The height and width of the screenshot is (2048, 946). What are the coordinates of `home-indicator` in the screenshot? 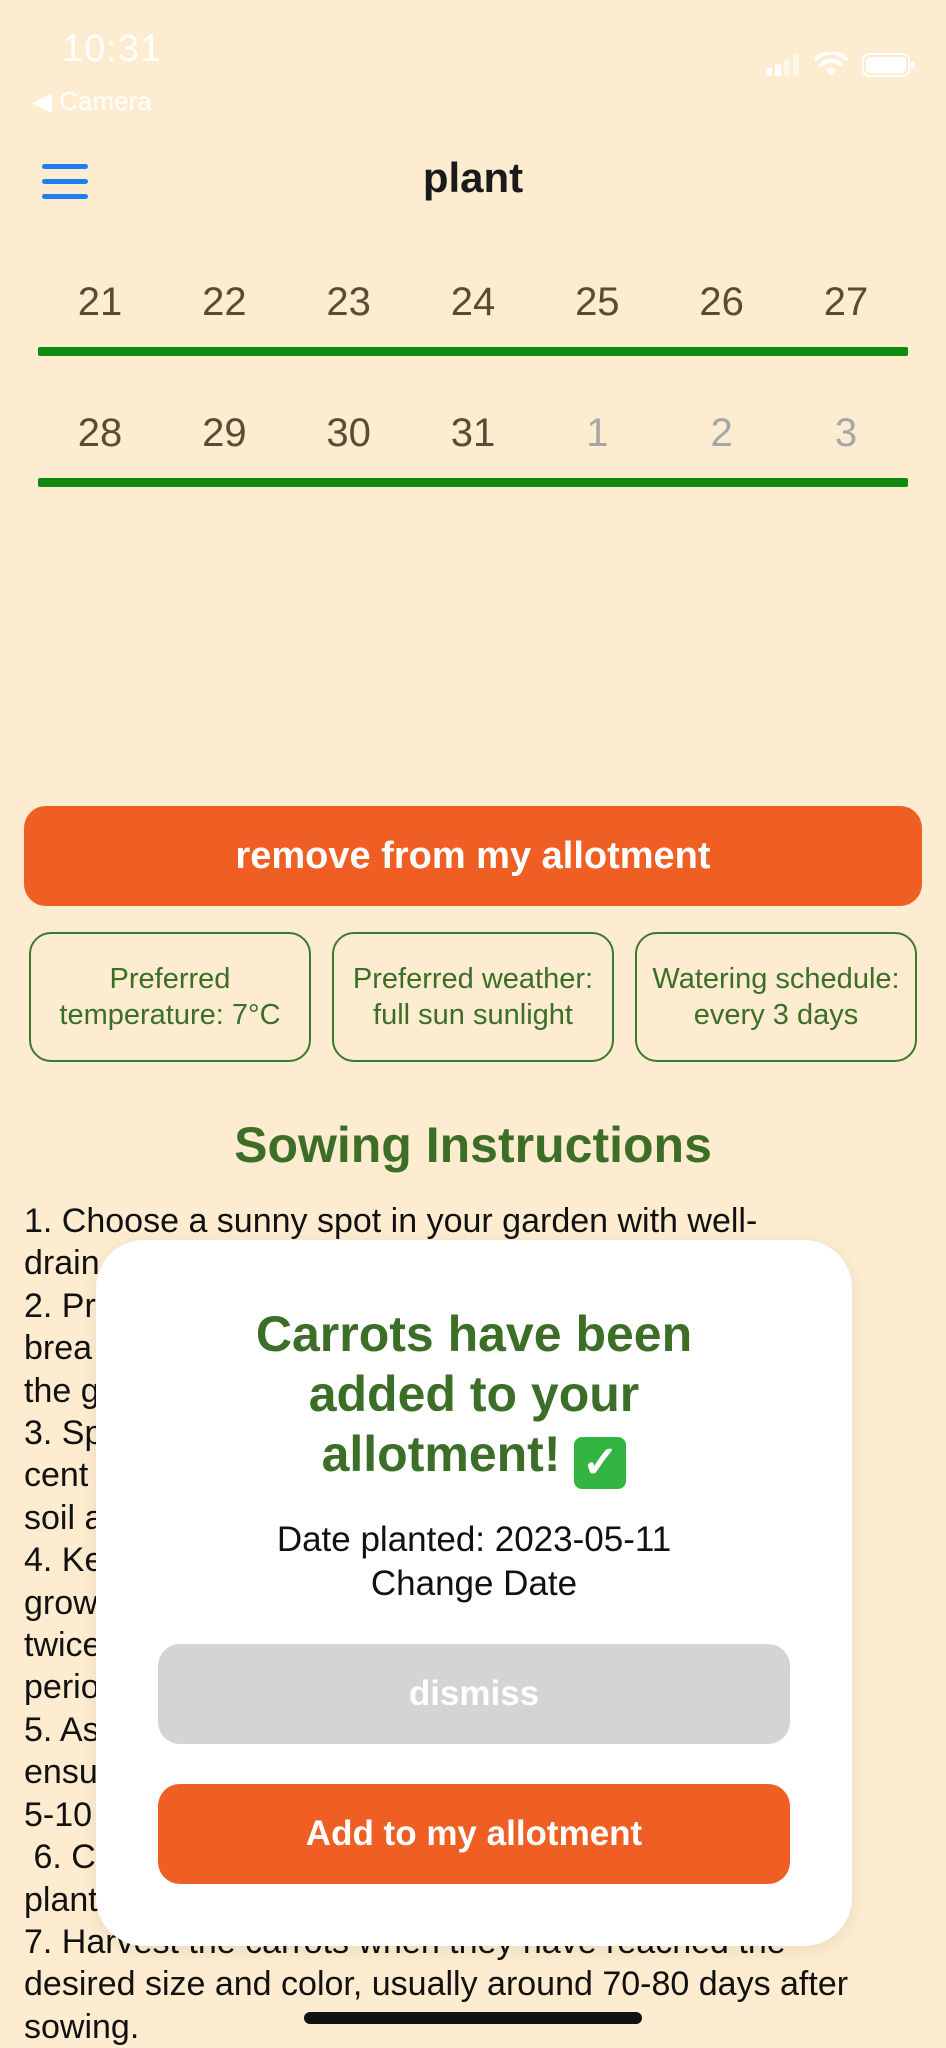 It's located at (473, 2018).